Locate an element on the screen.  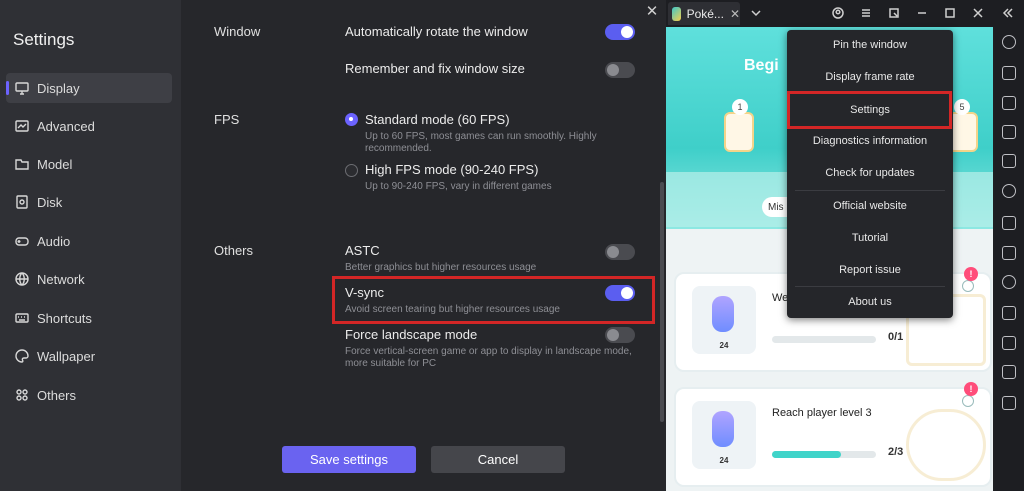
quest-tile is located at coordinates (739, 132).